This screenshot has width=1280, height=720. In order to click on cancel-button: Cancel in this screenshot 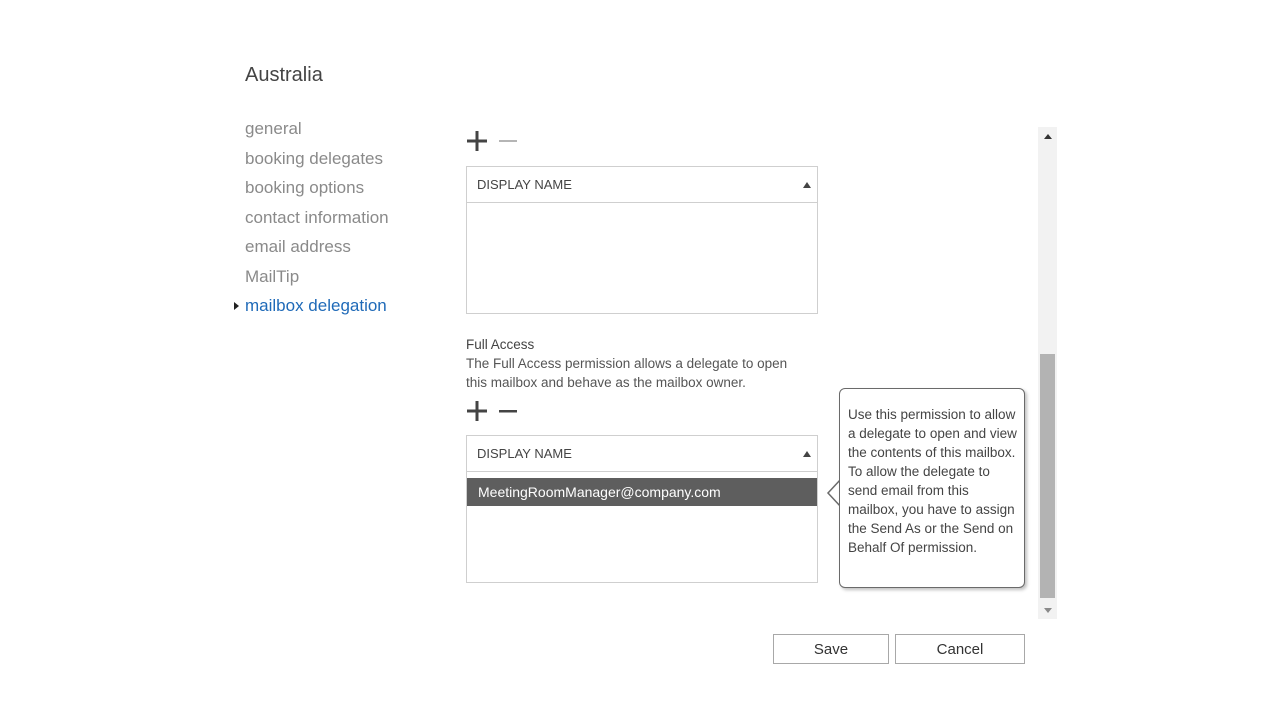, I will do `click(960, 649)`.